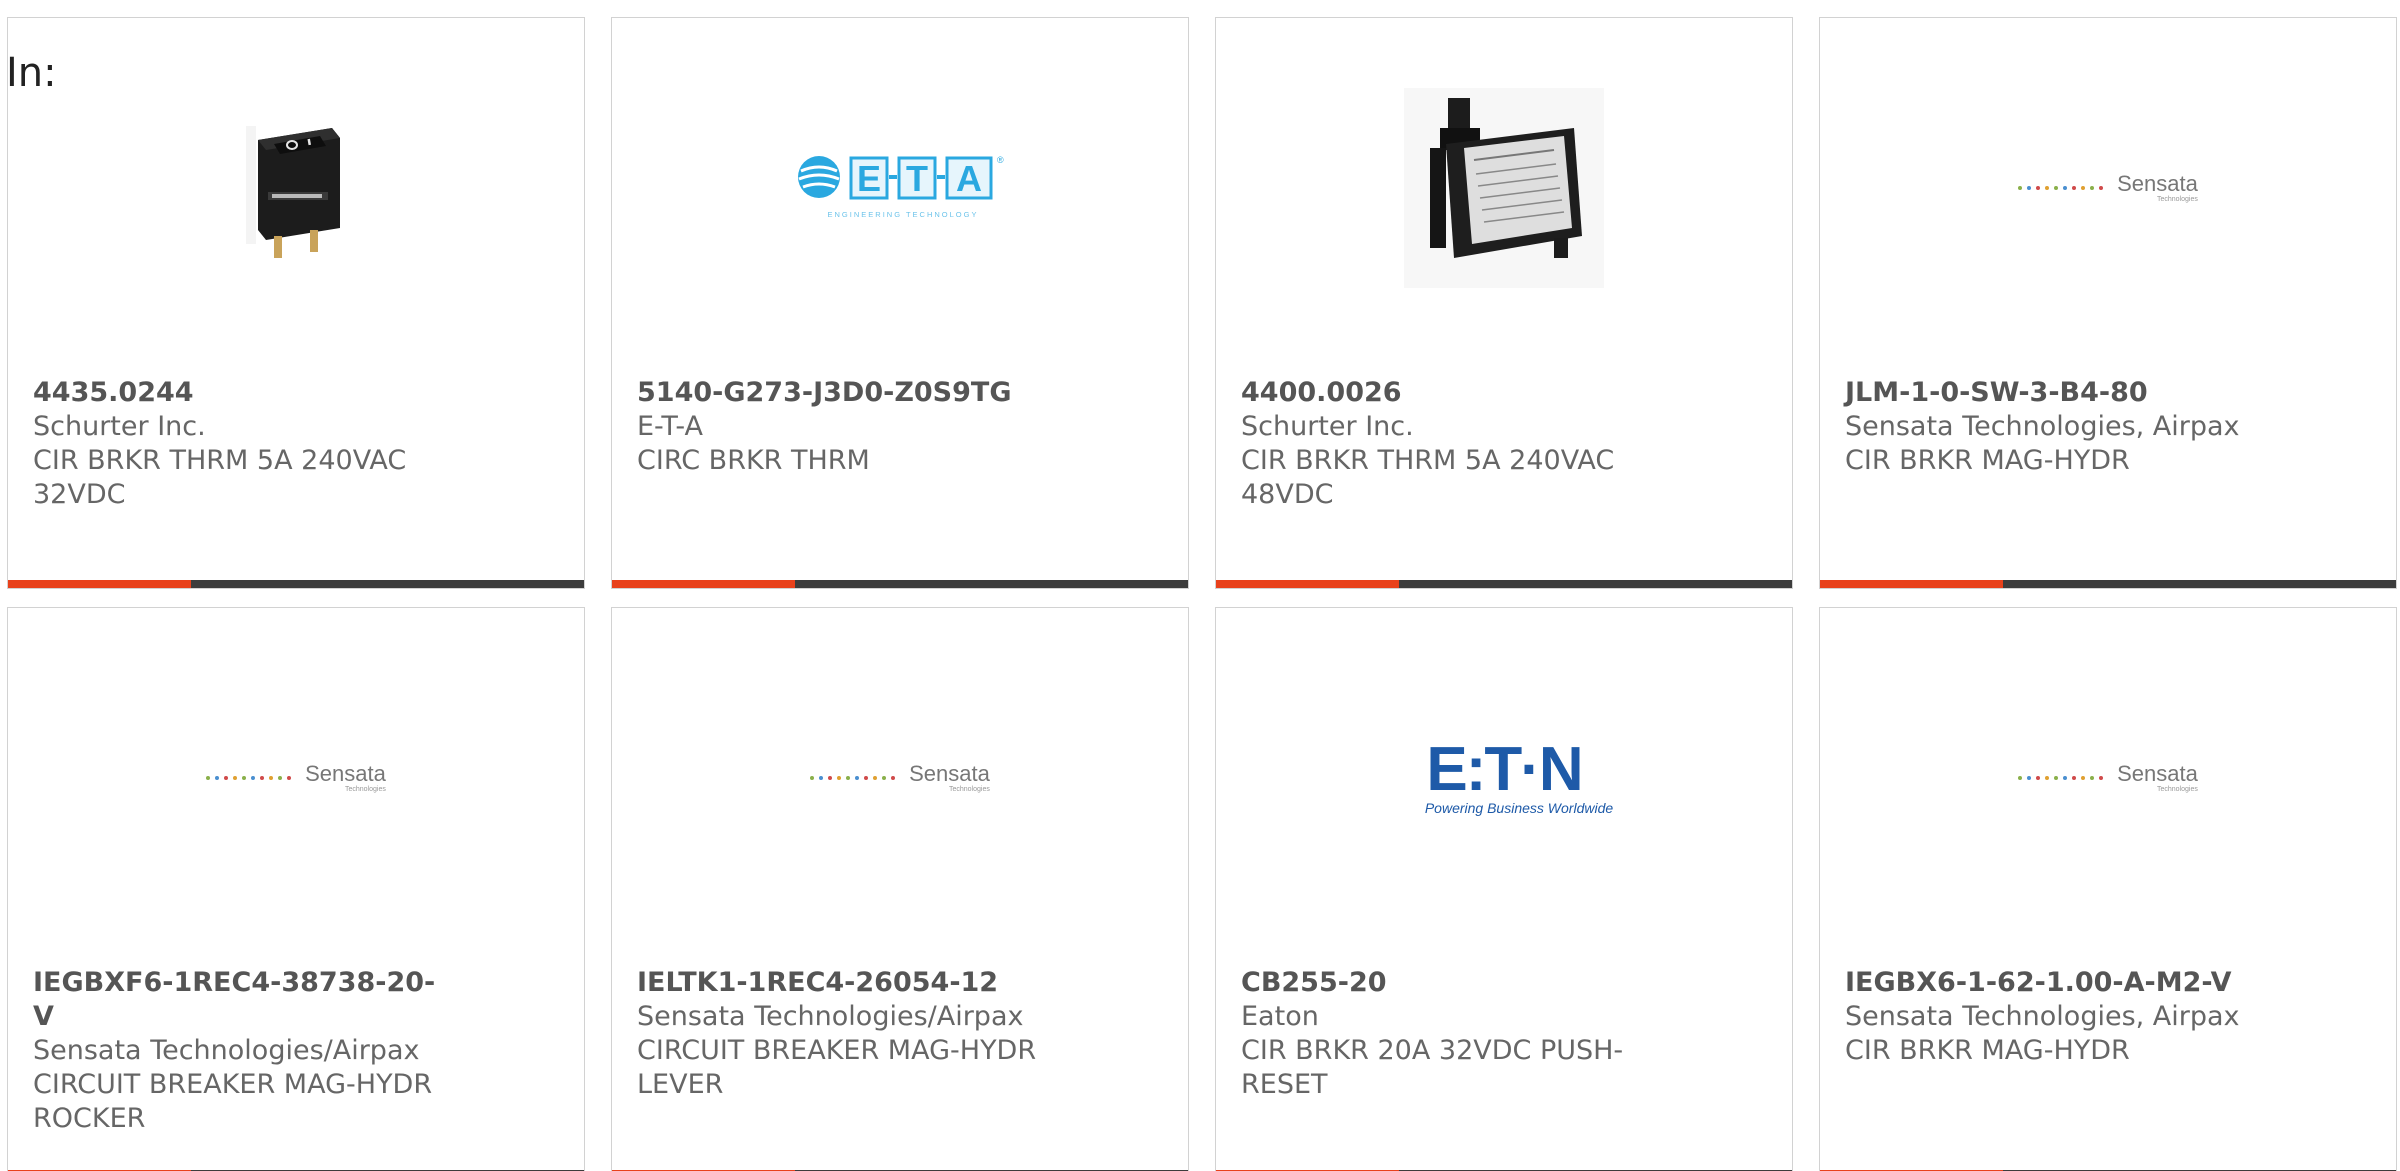  I want to click on part-number-link: CB255-20, so click(1451, 983).